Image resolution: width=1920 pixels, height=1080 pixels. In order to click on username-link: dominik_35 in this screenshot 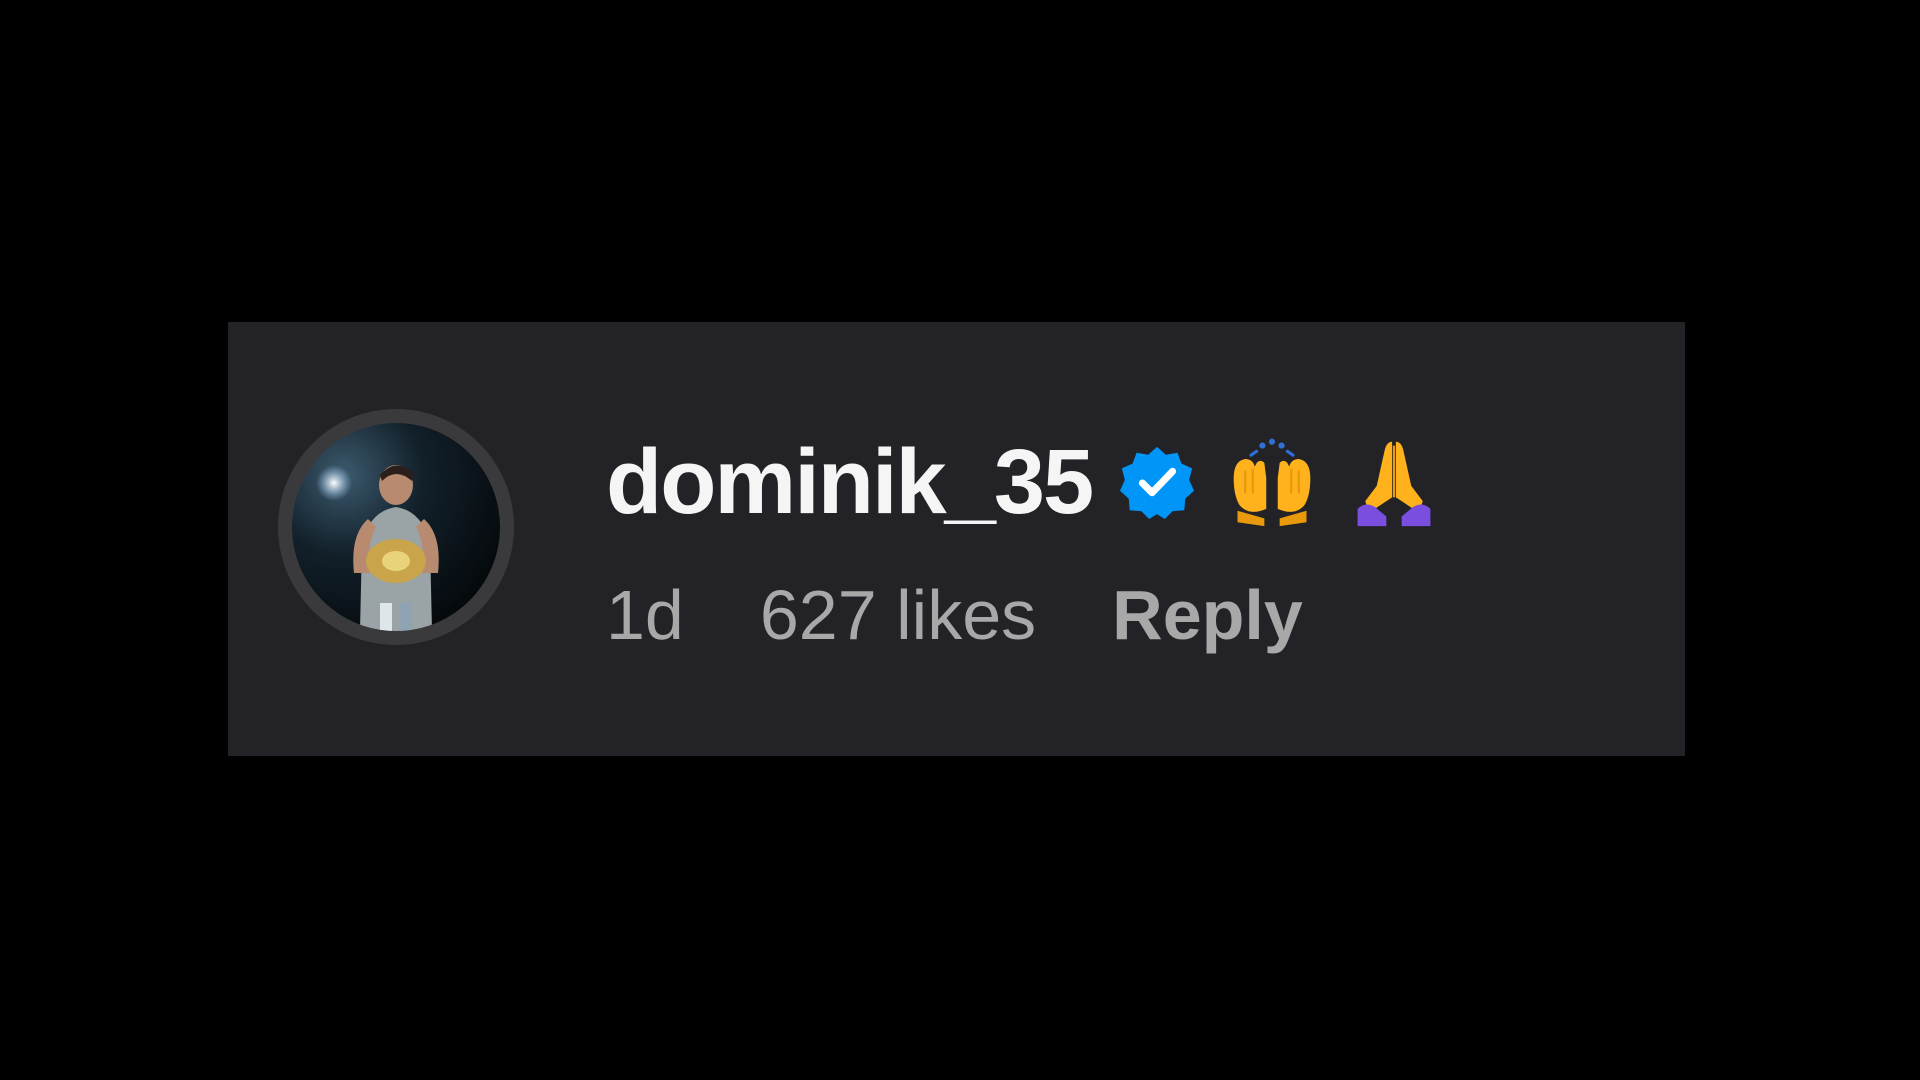, I will do `click(850, 482)`.